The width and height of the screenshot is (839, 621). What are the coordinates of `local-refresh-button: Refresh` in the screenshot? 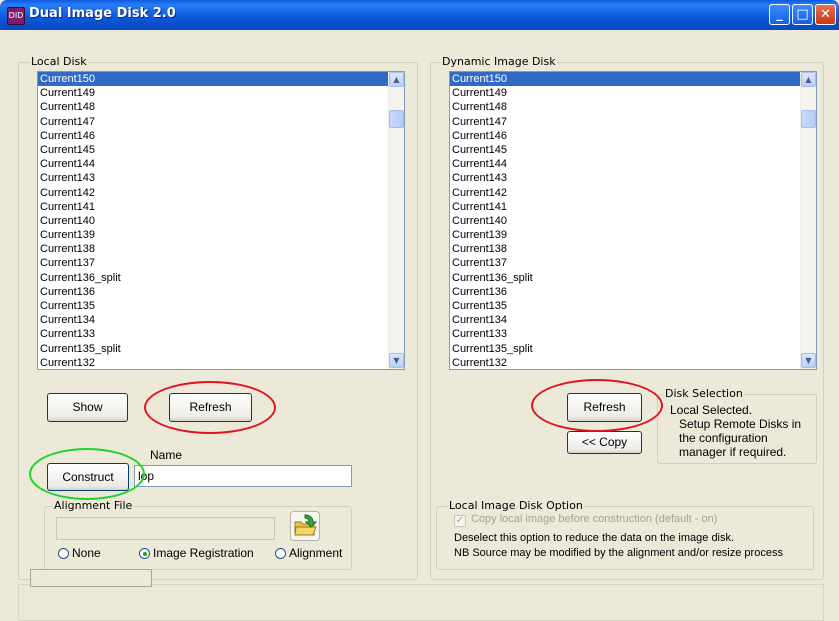 It's located at (210, 407).